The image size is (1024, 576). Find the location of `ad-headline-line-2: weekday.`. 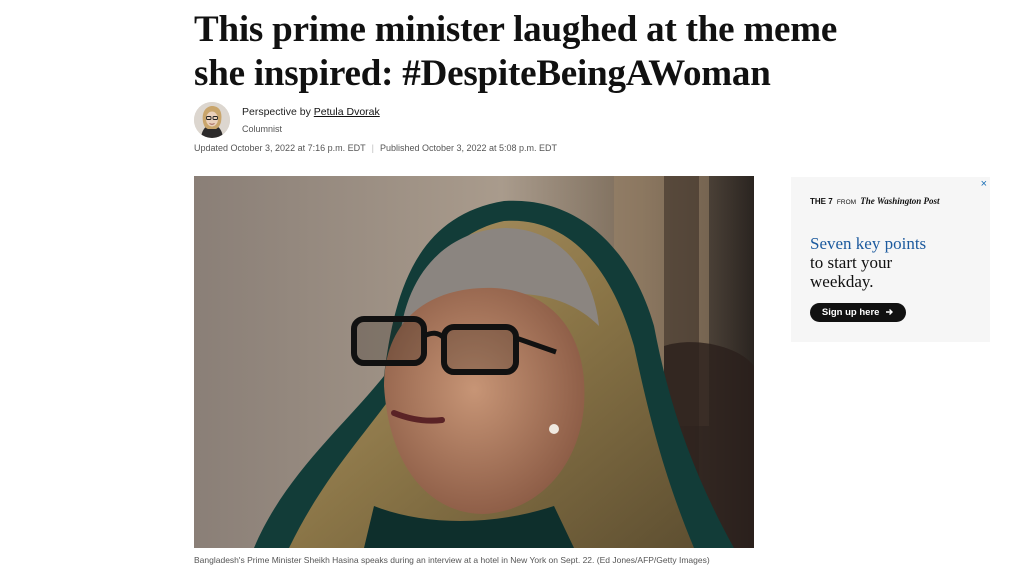

ad-headline-line-2: weekday. is located at coordinates (842, 281).